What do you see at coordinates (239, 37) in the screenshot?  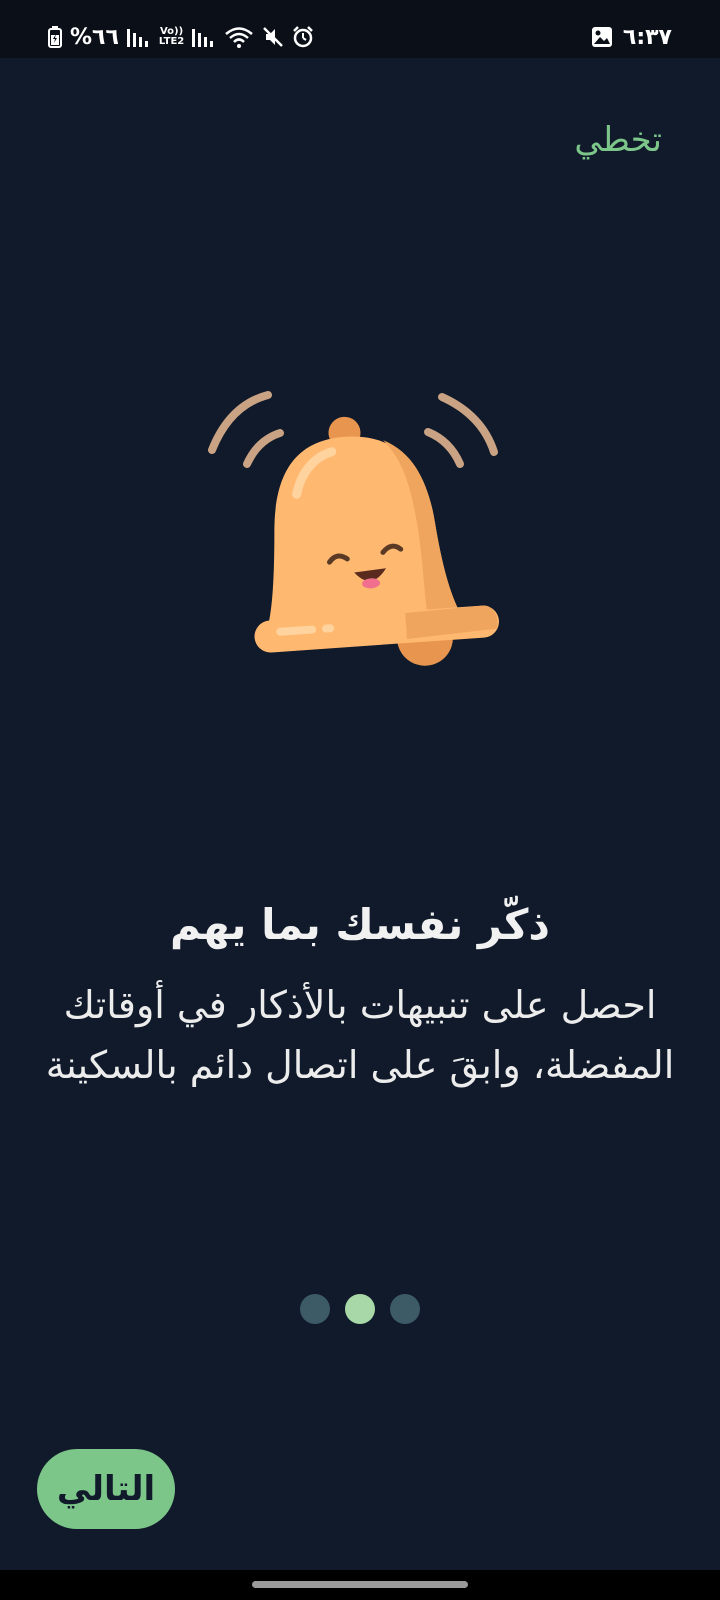 I see `wifi-icon` at bounding box center [239, 37].